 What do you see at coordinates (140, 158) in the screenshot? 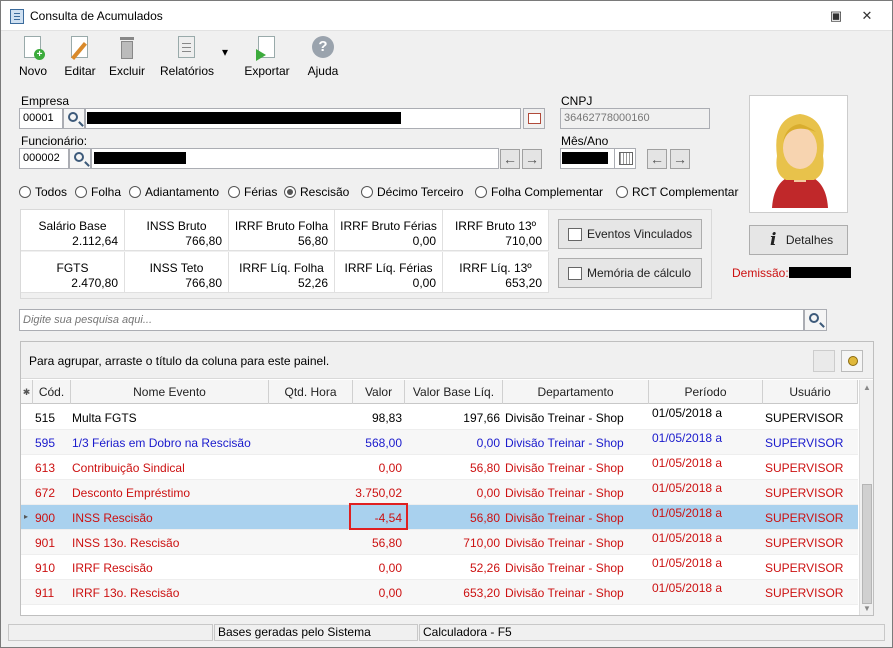
I see `redacted-funcionario-name` at bounding box center [140, 158].